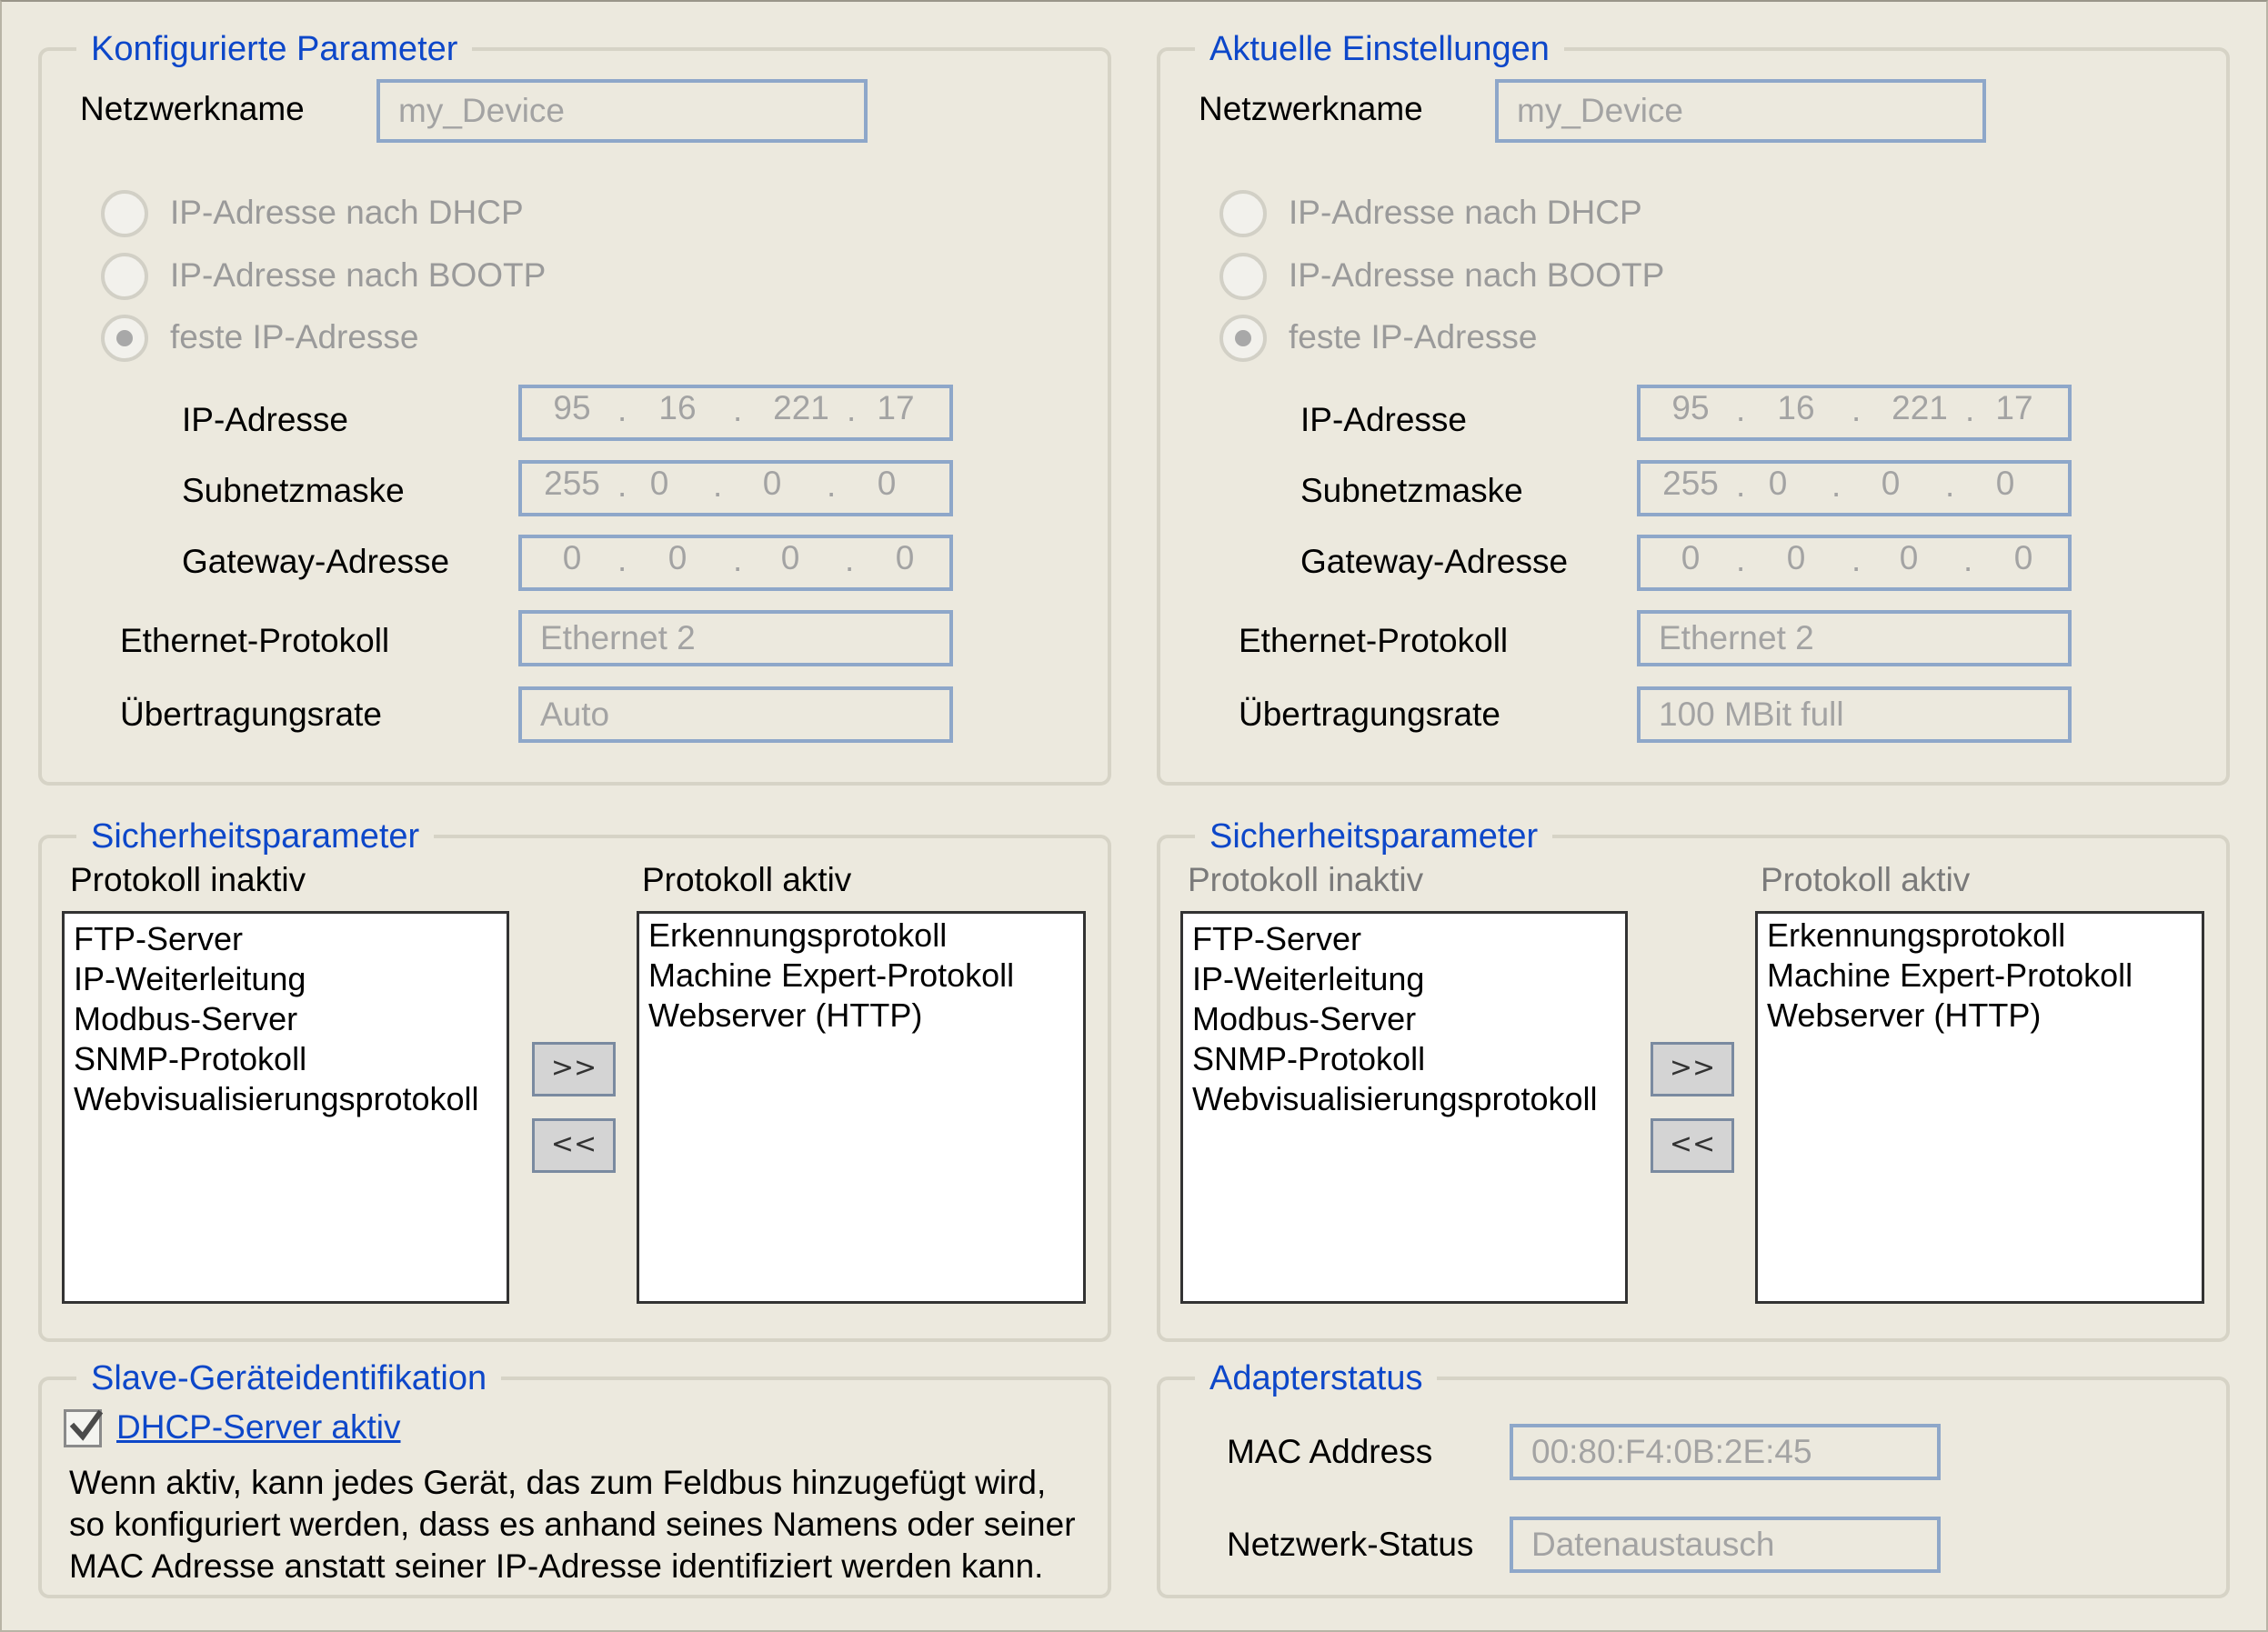 Image resolution: width=2268 pixels, height=1632 pixels. What do you see at coordinates (124, 213) in the screenshot?
I see `configured-radio-dhcp` at bounding box center [124, 213].